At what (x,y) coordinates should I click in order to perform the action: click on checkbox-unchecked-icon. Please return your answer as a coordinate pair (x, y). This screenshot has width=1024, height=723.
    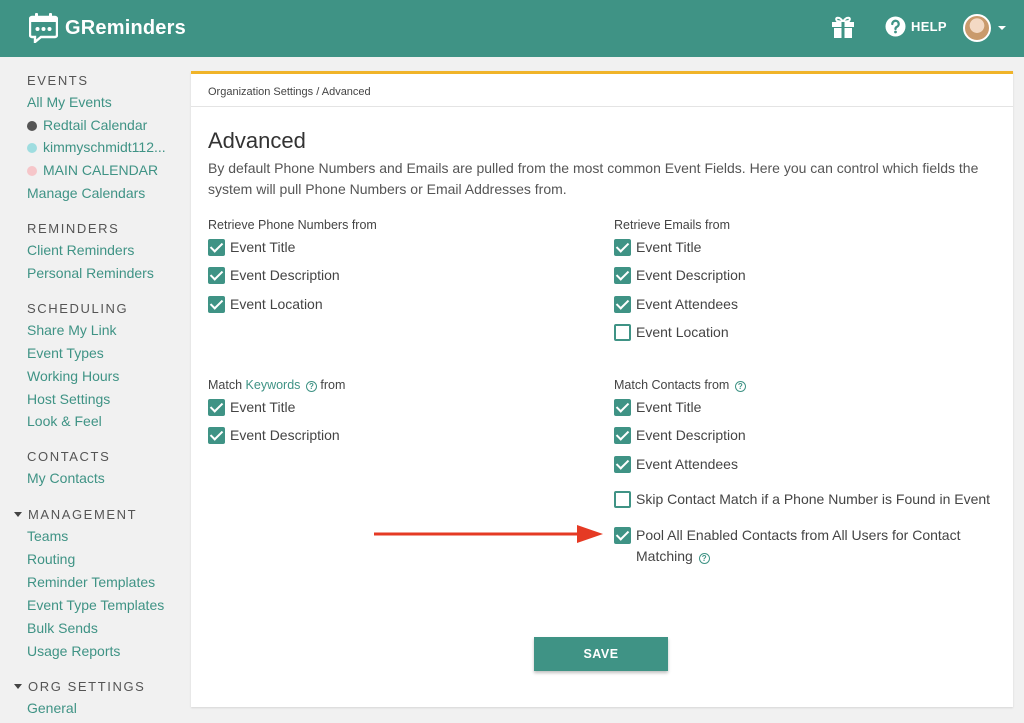
    Looking at the image, I should click on (622, 499).